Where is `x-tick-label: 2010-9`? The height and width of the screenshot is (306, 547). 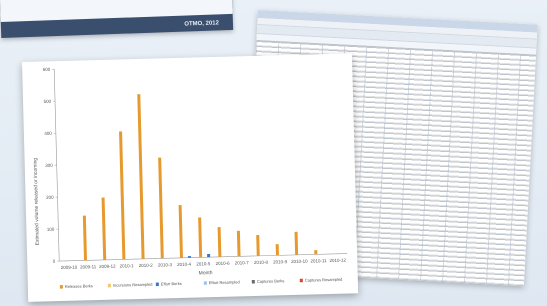
x-tick-label: 2010-9 is located at coordinates (280, 261).